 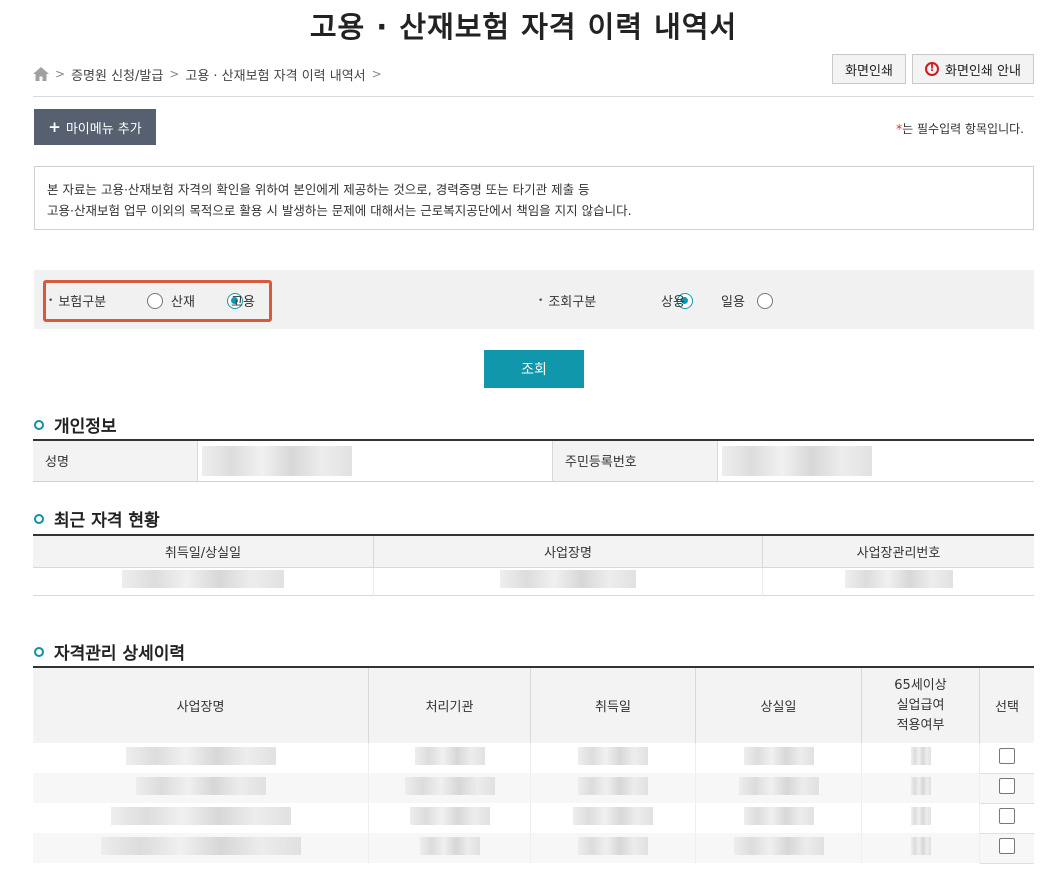 I want to click on name-value, so click(x=375, y=460).